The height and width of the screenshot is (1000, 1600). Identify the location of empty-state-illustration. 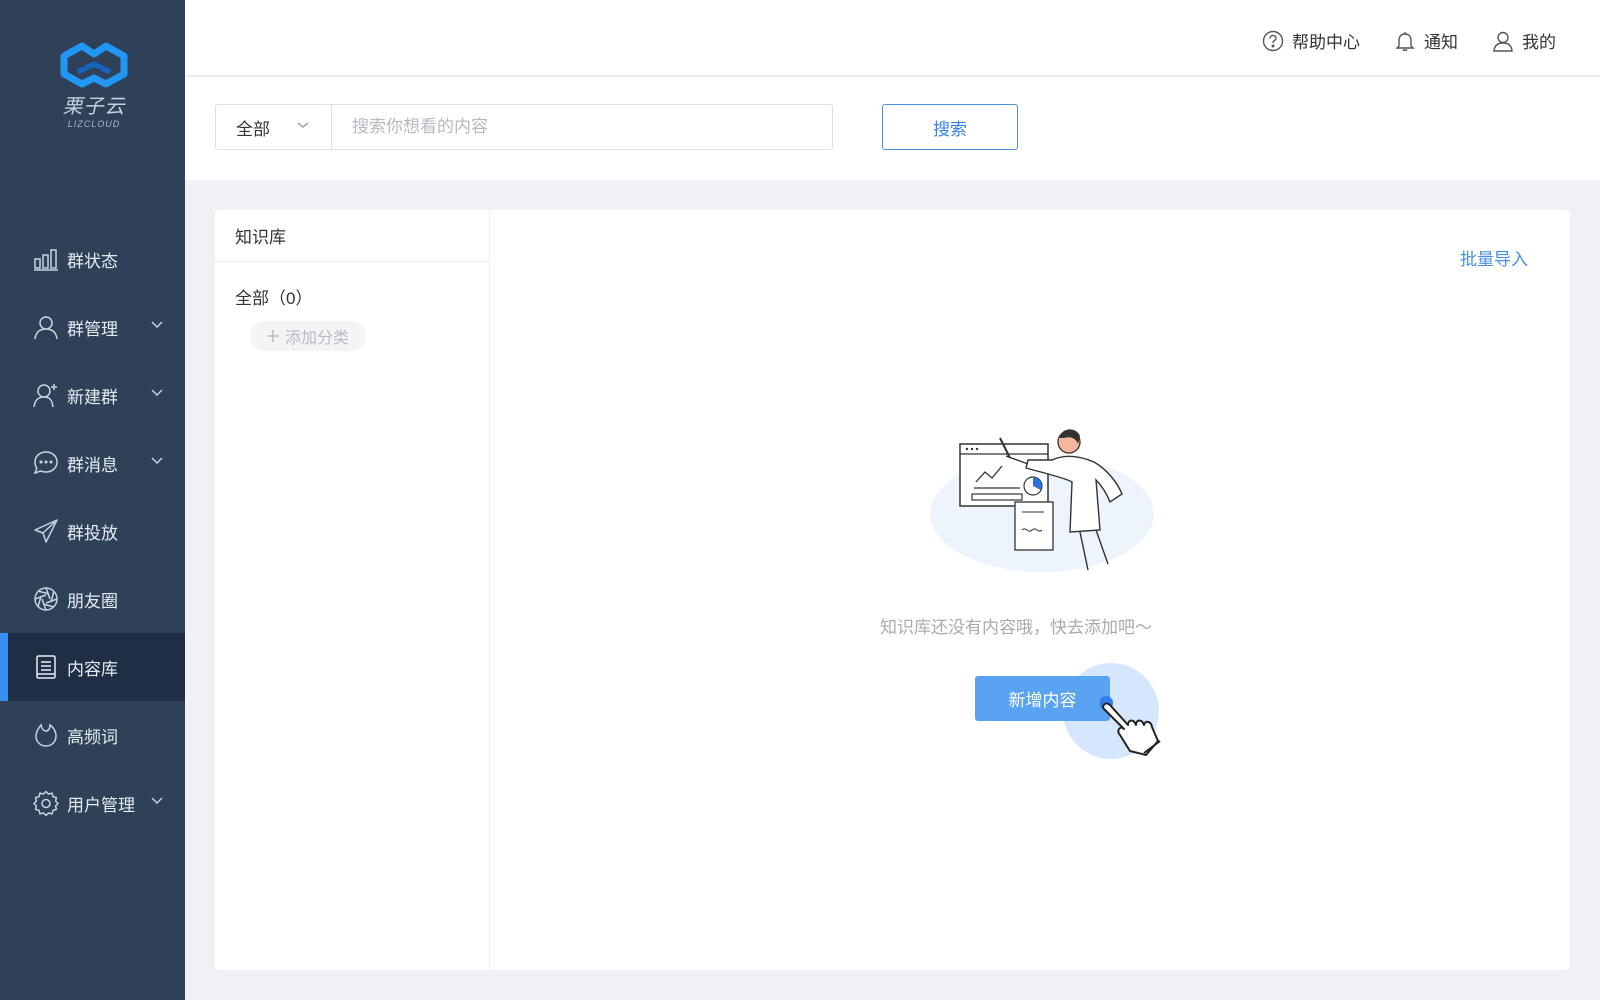
(1042, 500).